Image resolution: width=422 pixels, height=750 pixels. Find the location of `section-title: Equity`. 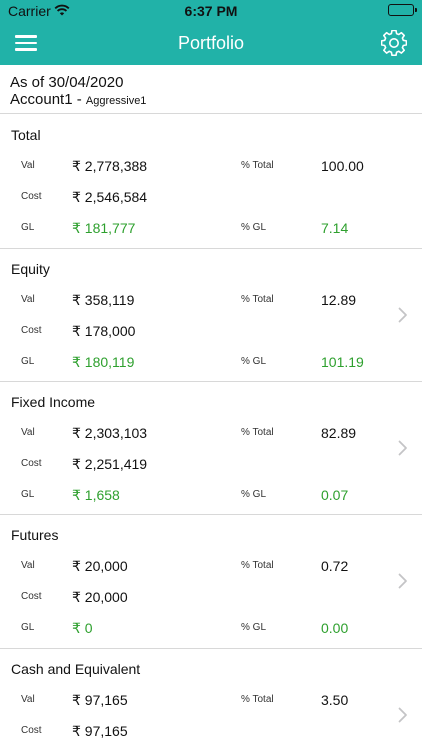

section-title: Equity is located at coordinates (30, 269).